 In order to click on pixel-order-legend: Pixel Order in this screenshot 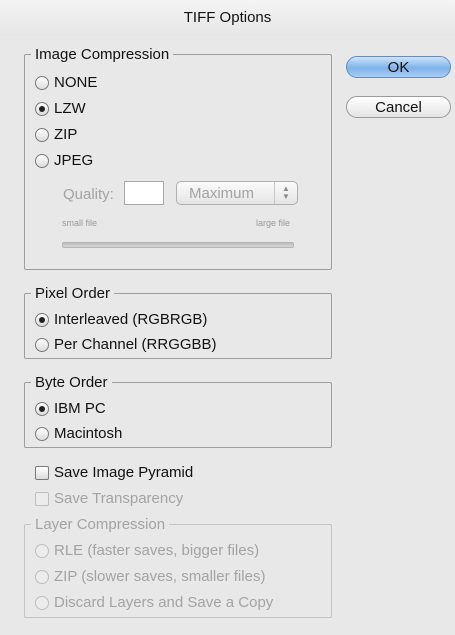, I will do `click(73, 293)`.